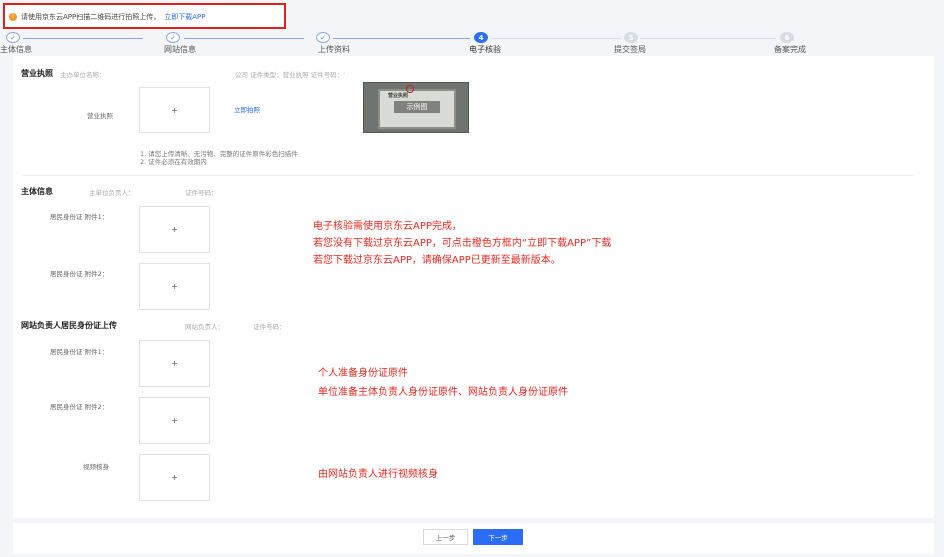 The height and width of the screenshot is (557, 944). I want to click on annotation-block-2: 个人准备身份证原件 单位准备主体负责人身份证原件、网站负责人身份证原件, so click(443, 383).